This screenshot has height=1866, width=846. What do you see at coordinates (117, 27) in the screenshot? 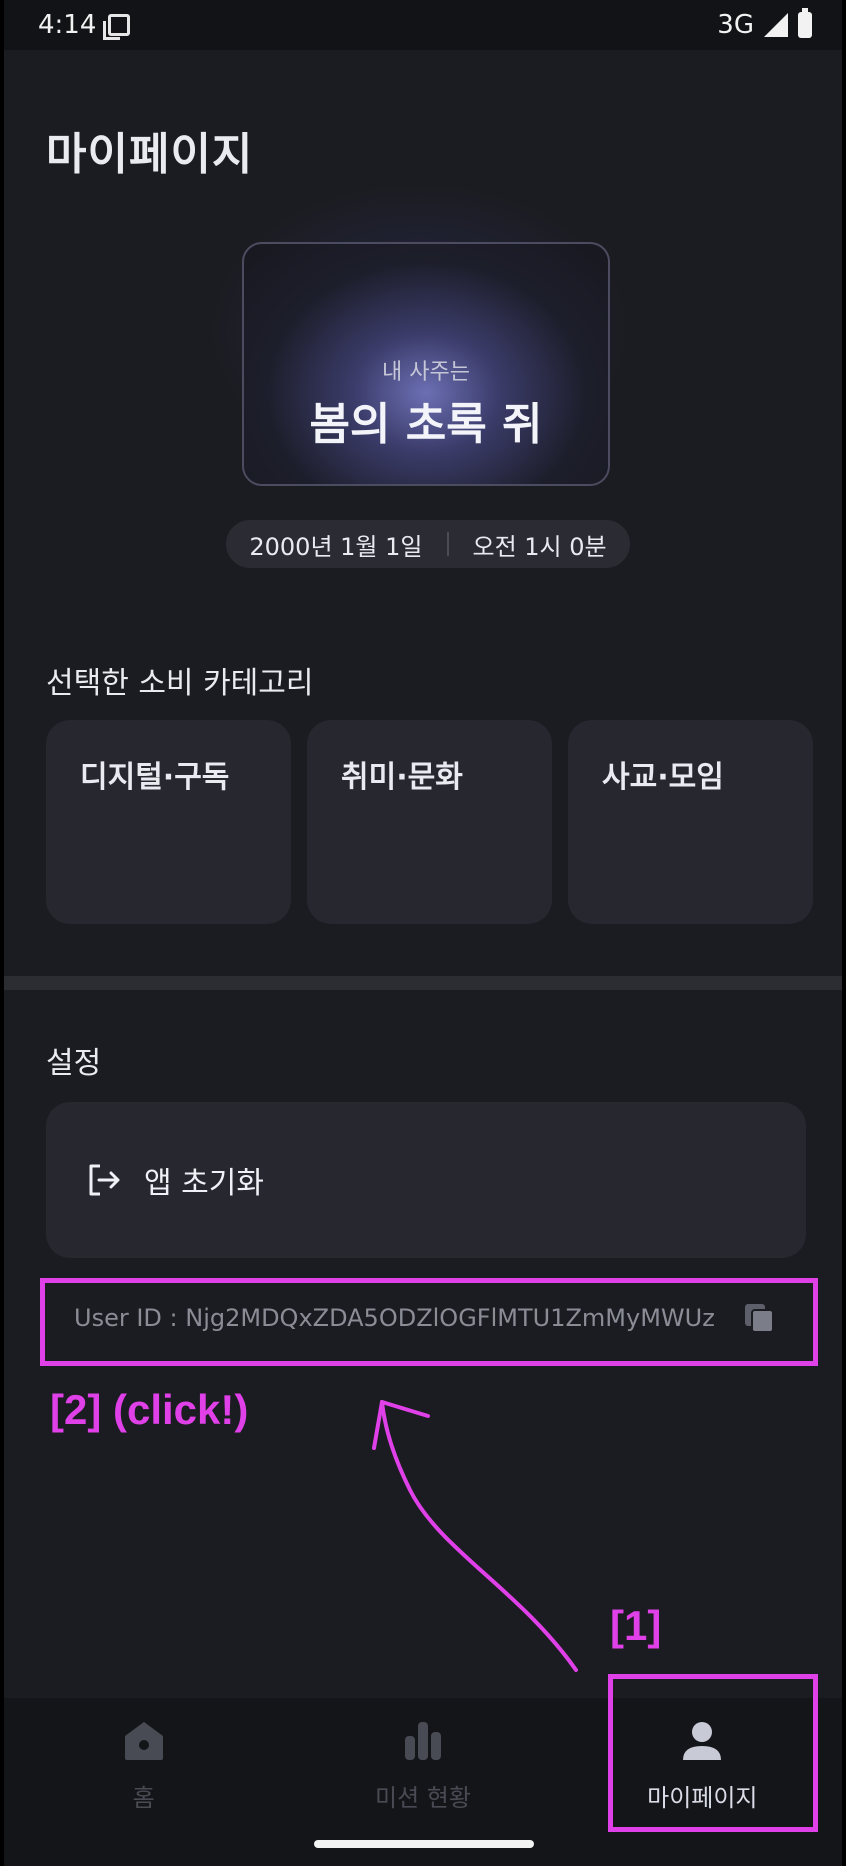
I see `clipboard-notification-icon` at bounding box center [117, 27].